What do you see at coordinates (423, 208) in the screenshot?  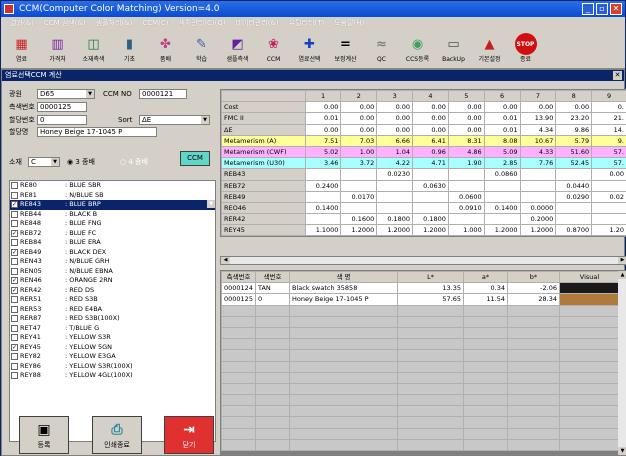 I see `table-row: REO46 0.1400 0.0910 0.1400 0.0000` at bounding box center [423, 208].